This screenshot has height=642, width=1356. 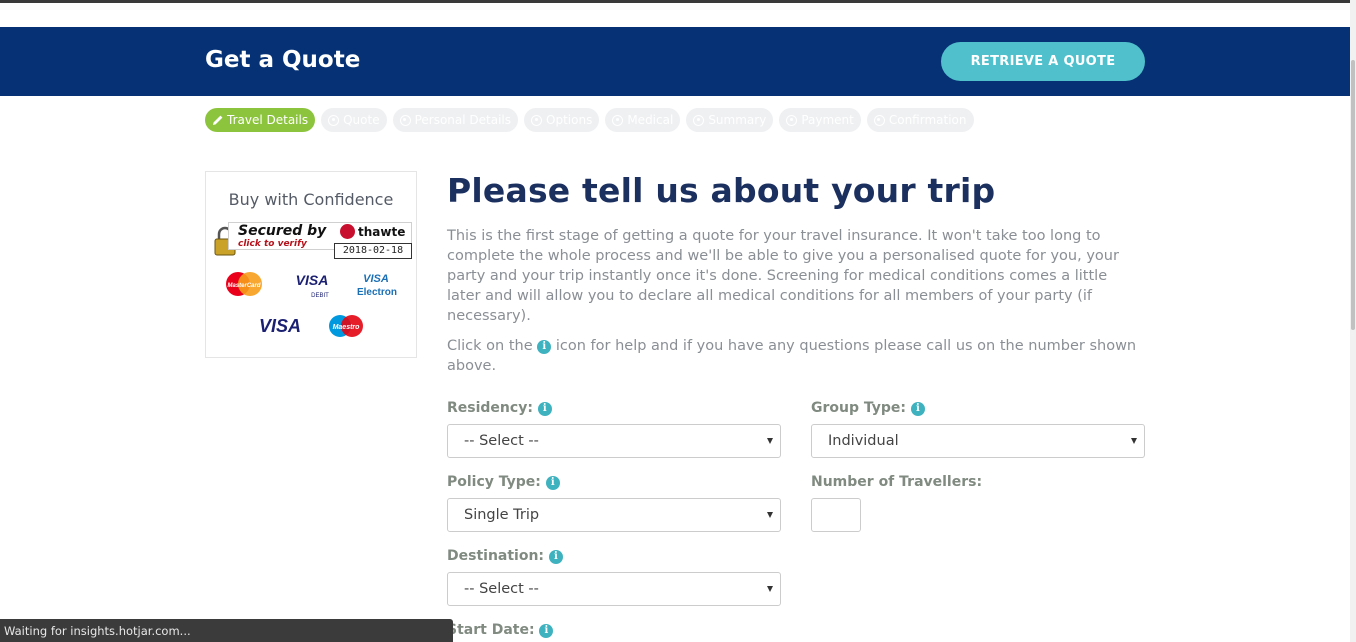 I want to click on retrieve-quote-button: RETRIEVE A QUOTE, so click(x=1043, y=61).